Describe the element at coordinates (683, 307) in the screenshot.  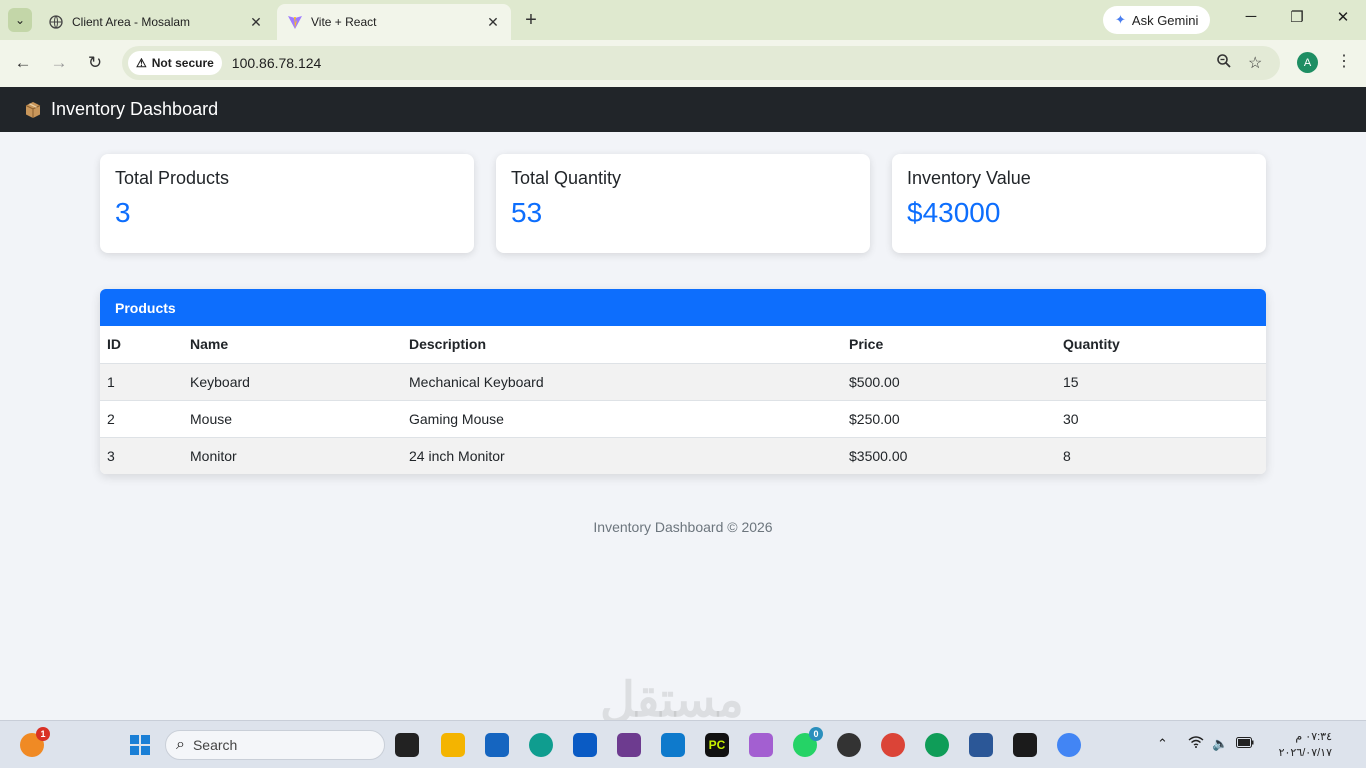
I see `products-heading: Products` at that location.